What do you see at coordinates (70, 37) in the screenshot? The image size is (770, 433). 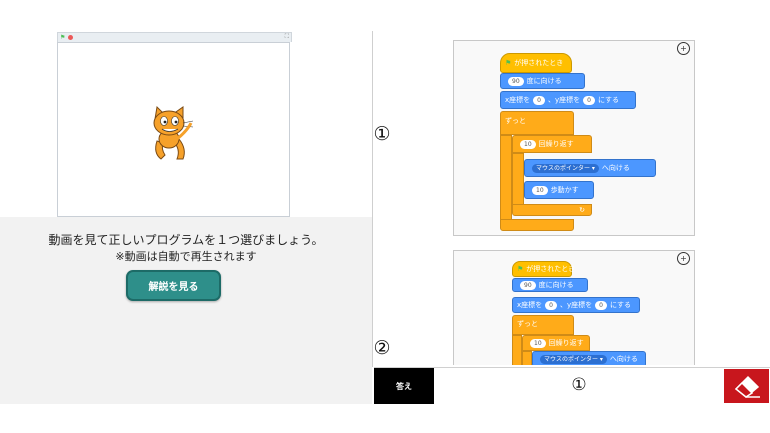 I see `stop-icon` at bounding box center [70, 37].